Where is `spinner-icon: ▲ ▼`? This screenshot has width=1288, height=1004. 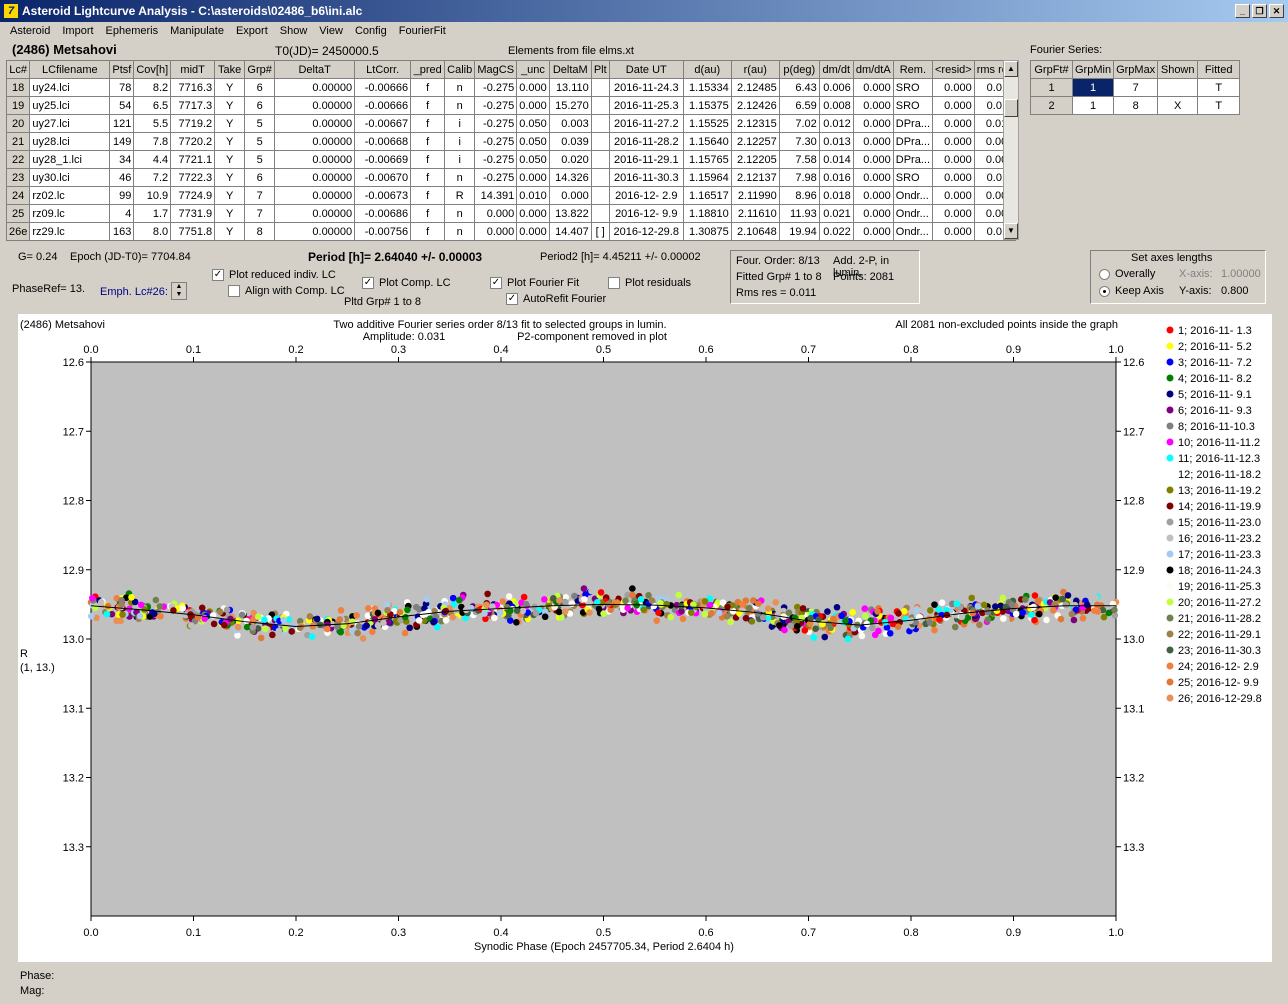 spinner-icon: ▲ ▼ is located at coordinates (179, 291).